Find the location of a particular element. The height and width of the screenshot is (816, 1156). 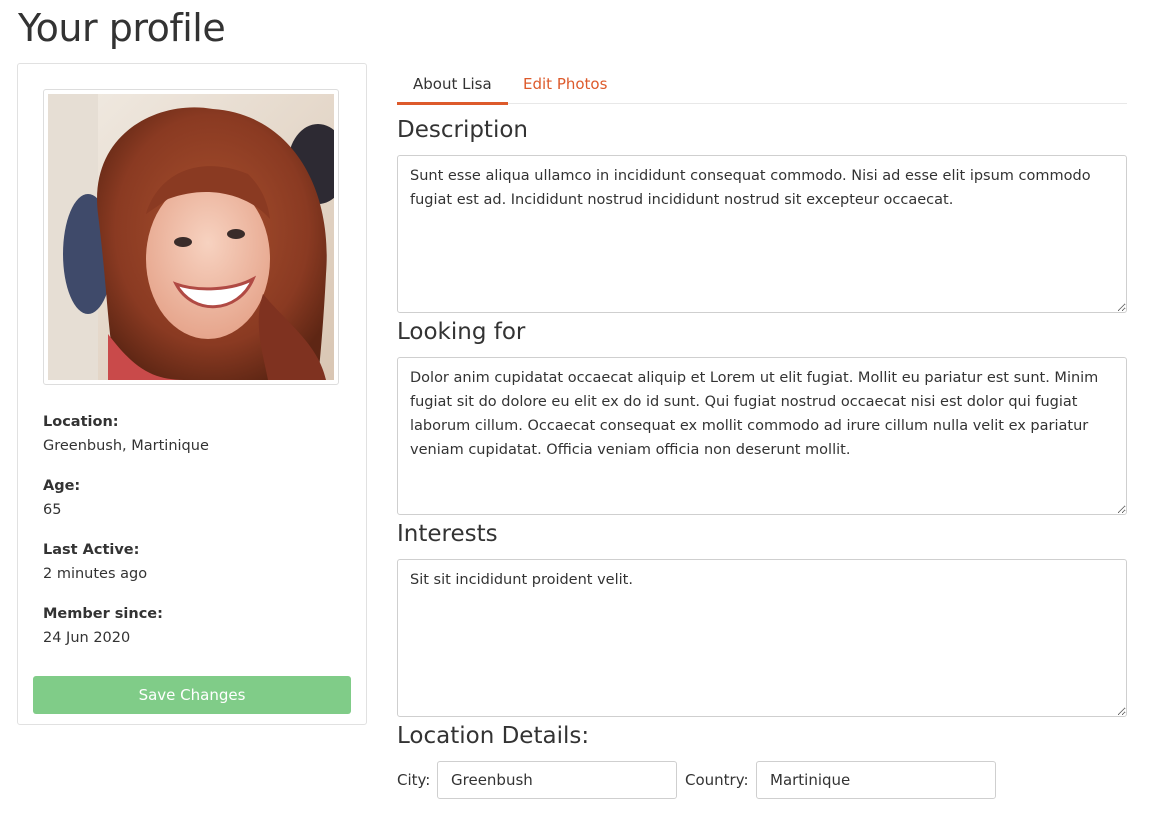

looking-for-heading: Looking for is located at coordinates (461, 332).